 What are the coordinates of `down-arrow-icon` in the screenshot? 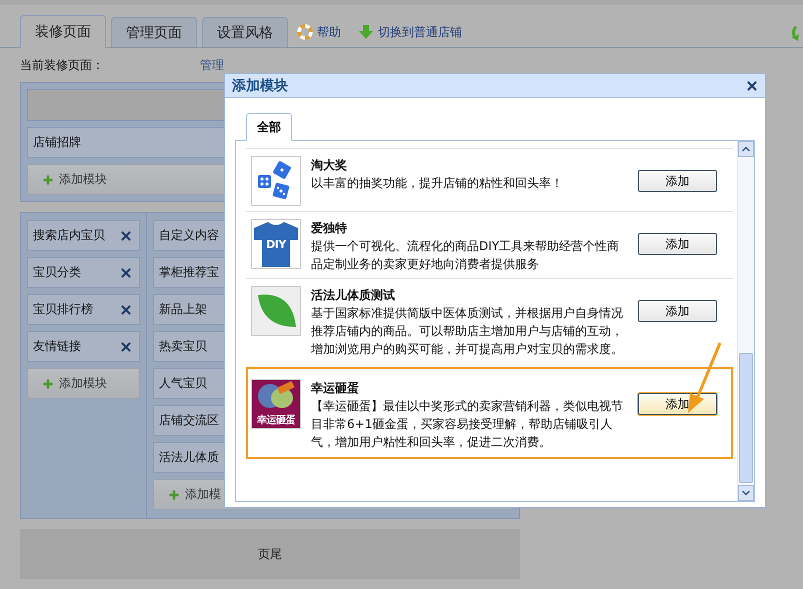 It's located at (366, 32).